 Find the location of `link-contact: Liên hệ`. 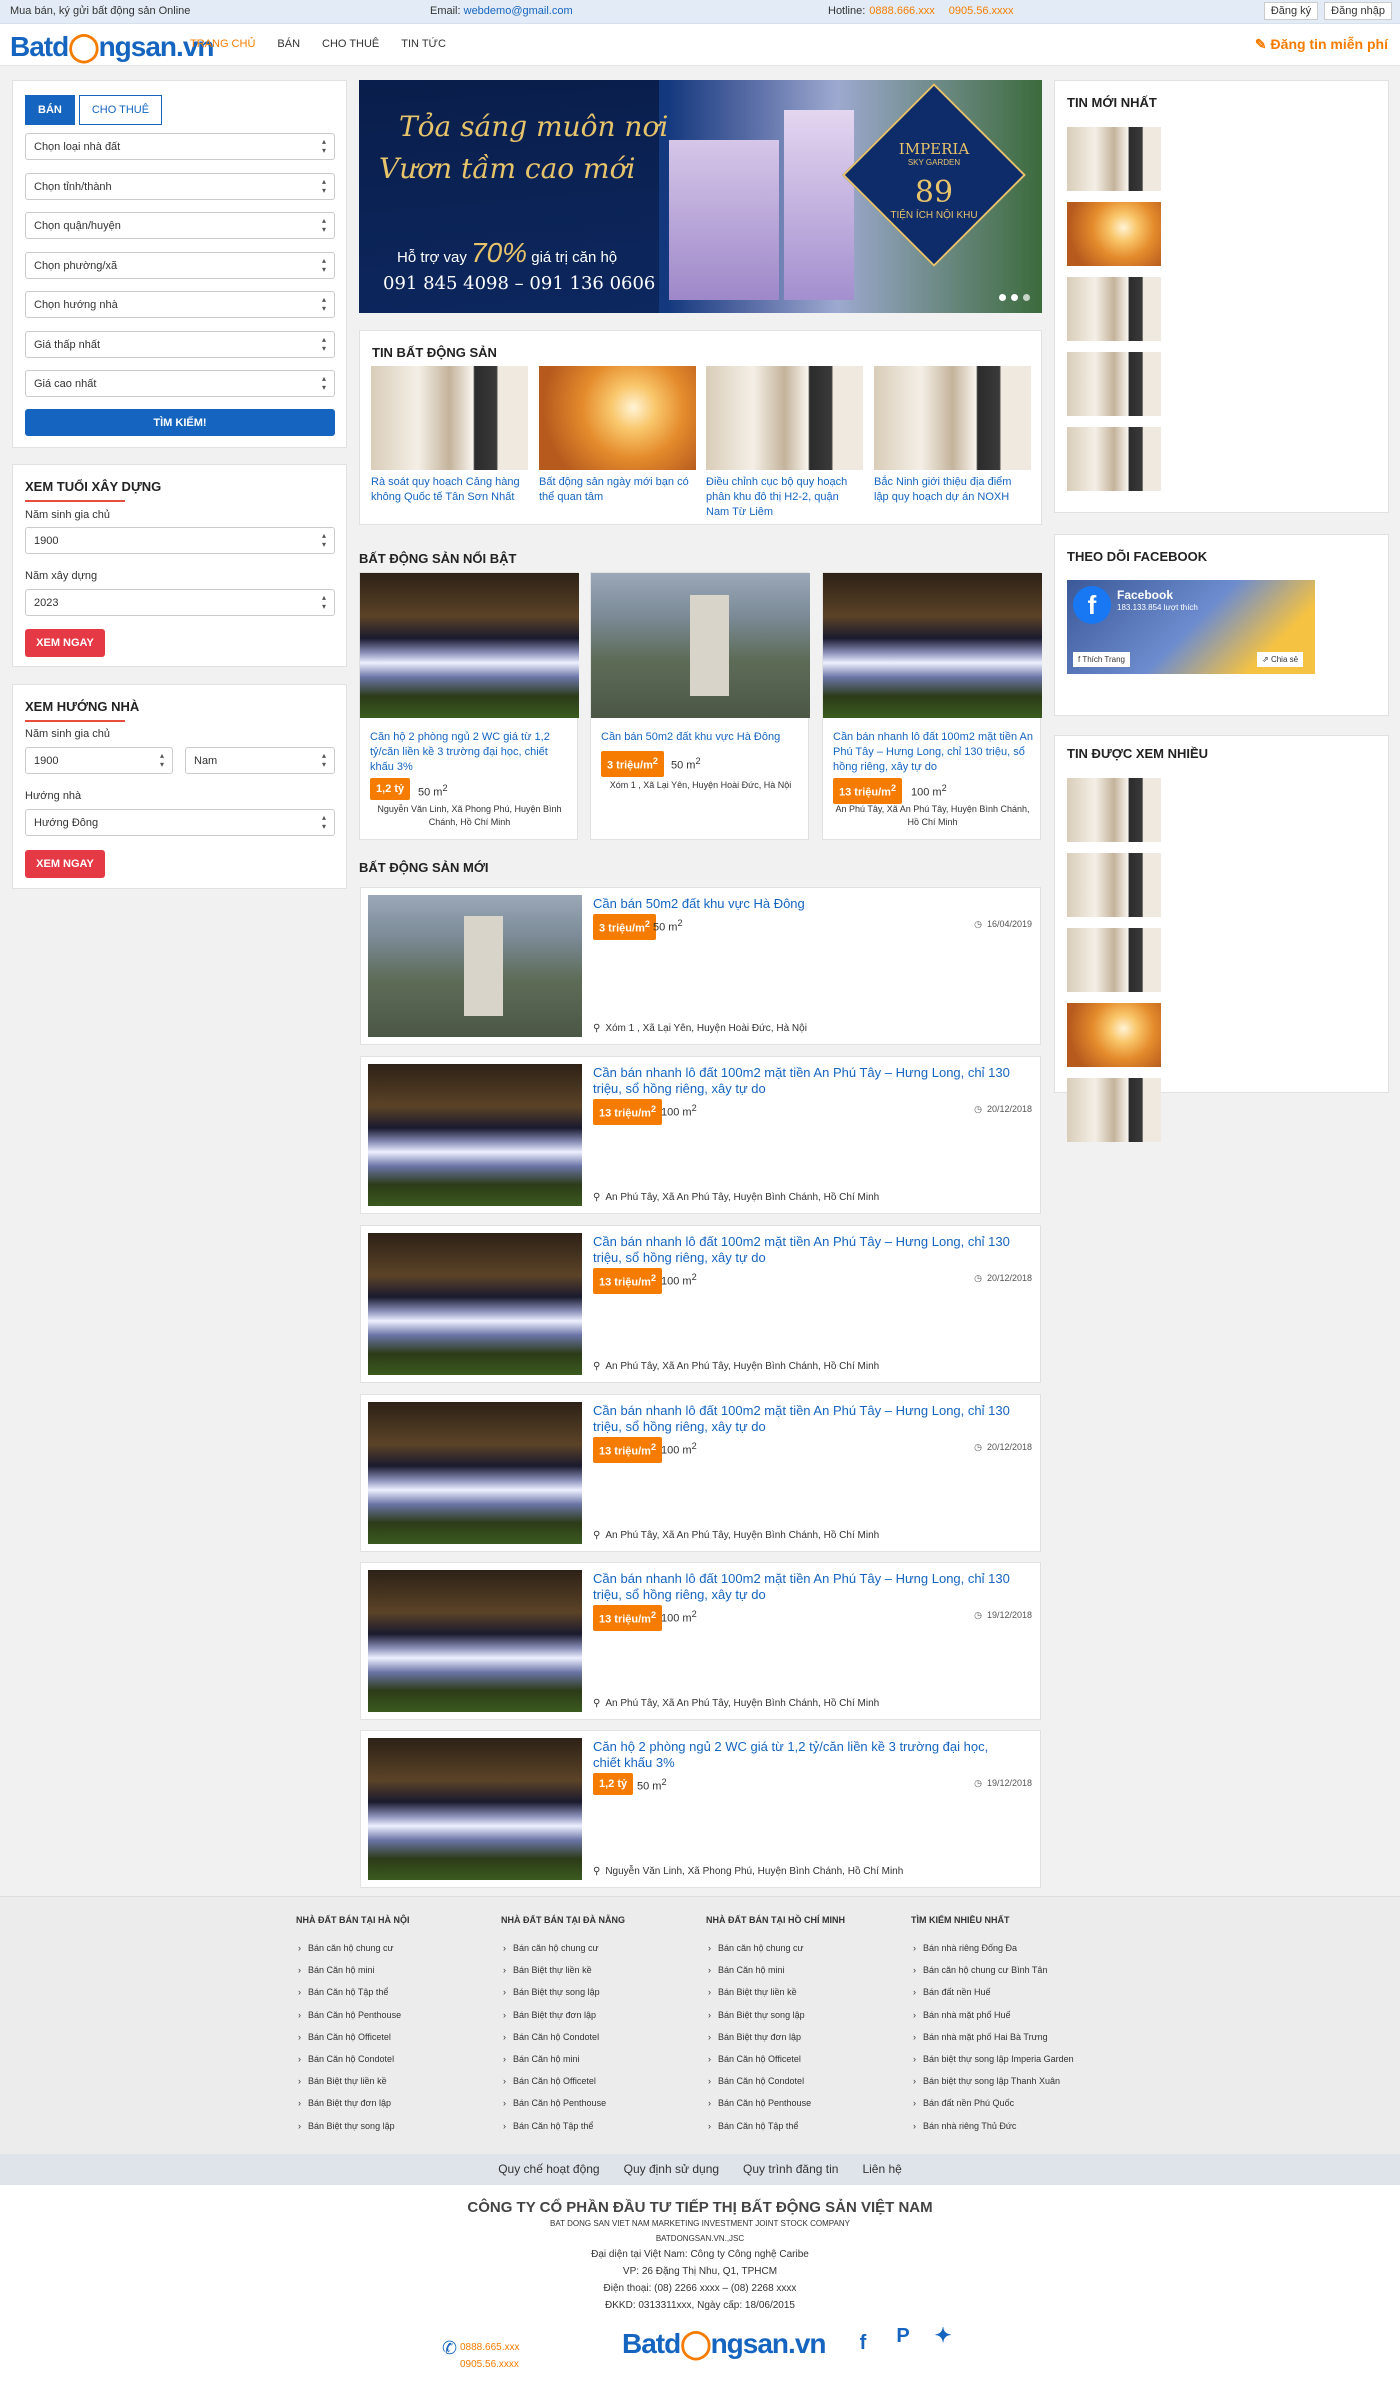

link-contact: Liên hệ is located at coordinates (881, 2173).